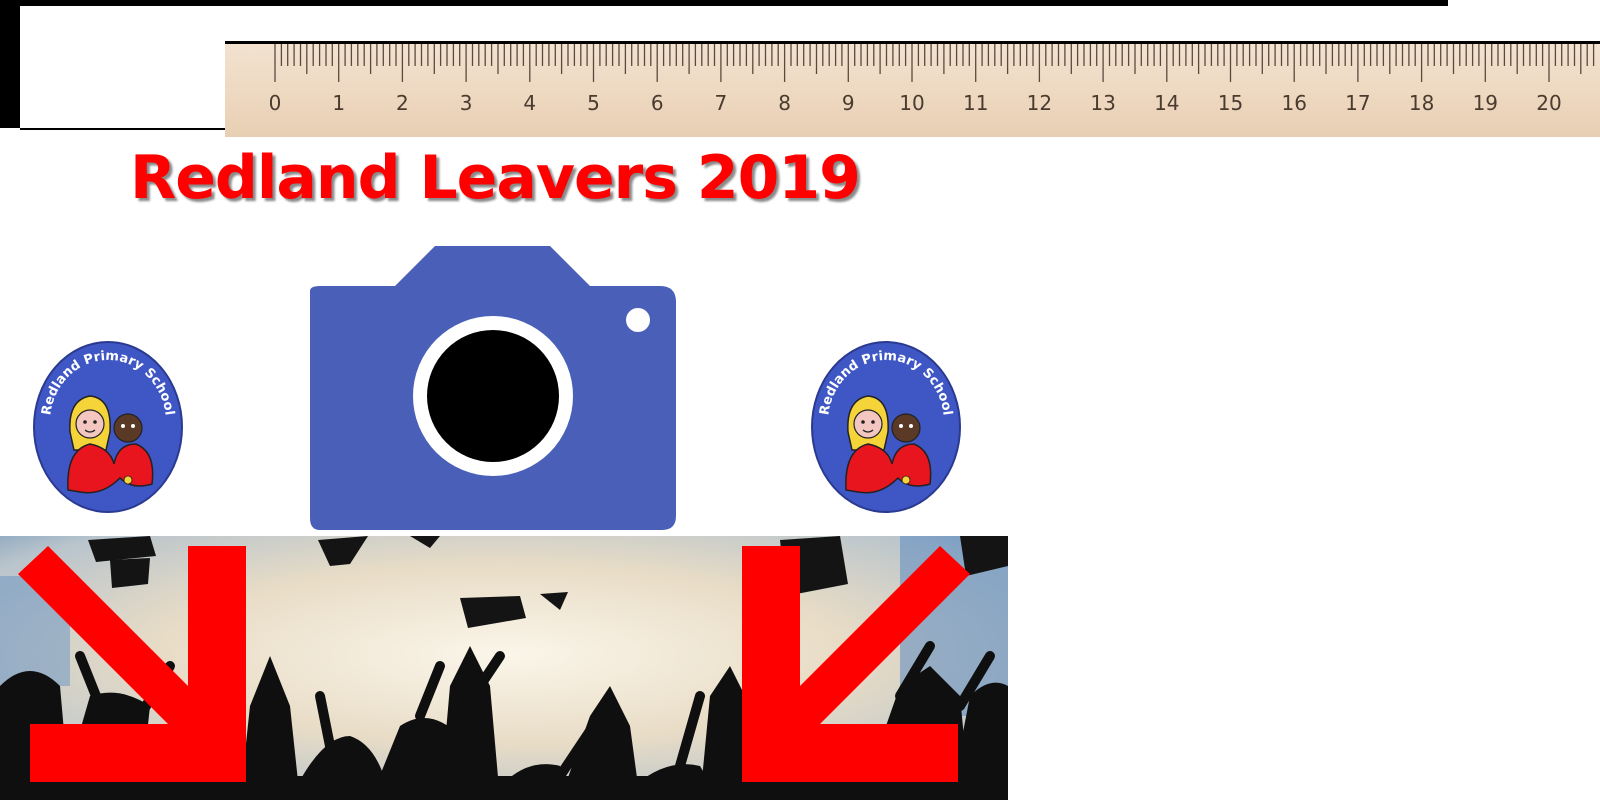  I want to click on arrow-down-right-icon, so click(132, 664).